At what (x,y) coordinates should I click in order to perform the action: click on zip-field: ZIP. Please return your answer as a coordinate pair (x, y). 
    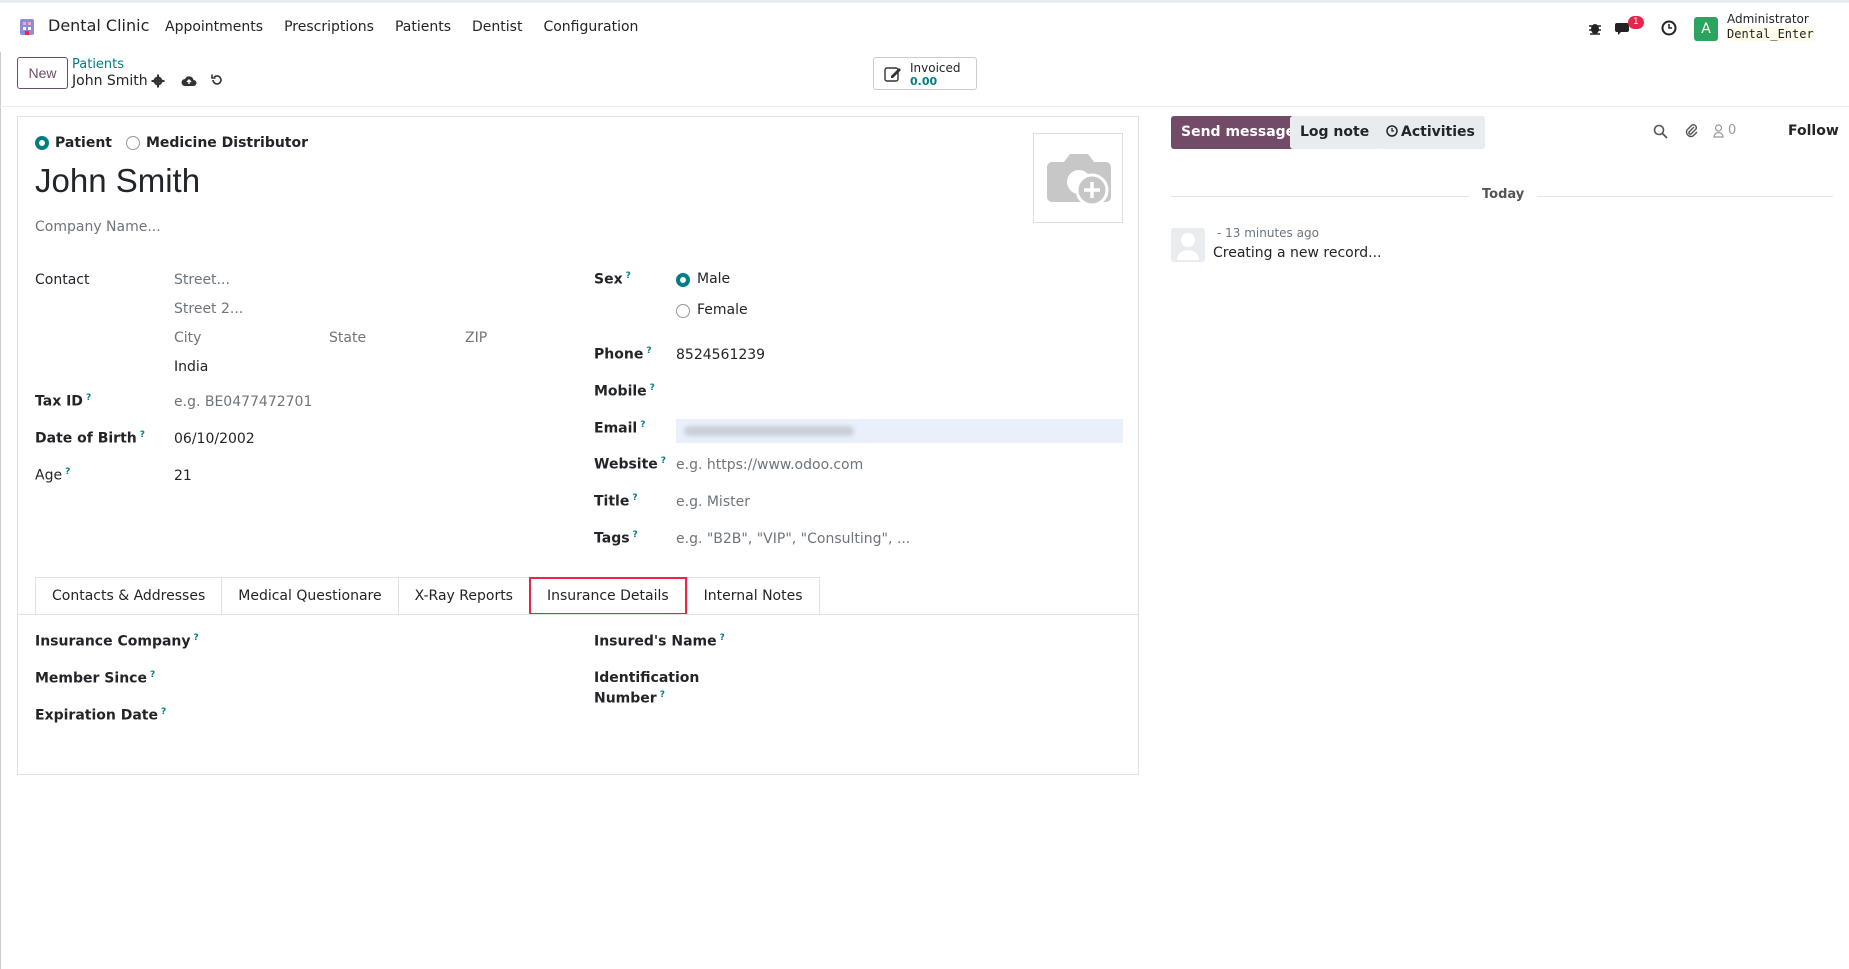
    Looking at the image, I should click on (476, 338).